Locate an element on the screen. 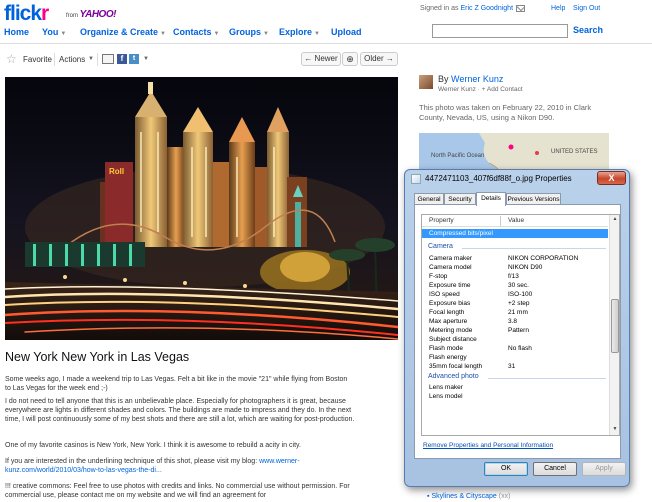  property-value: 30 sec. is located at coordinates (518, 285).